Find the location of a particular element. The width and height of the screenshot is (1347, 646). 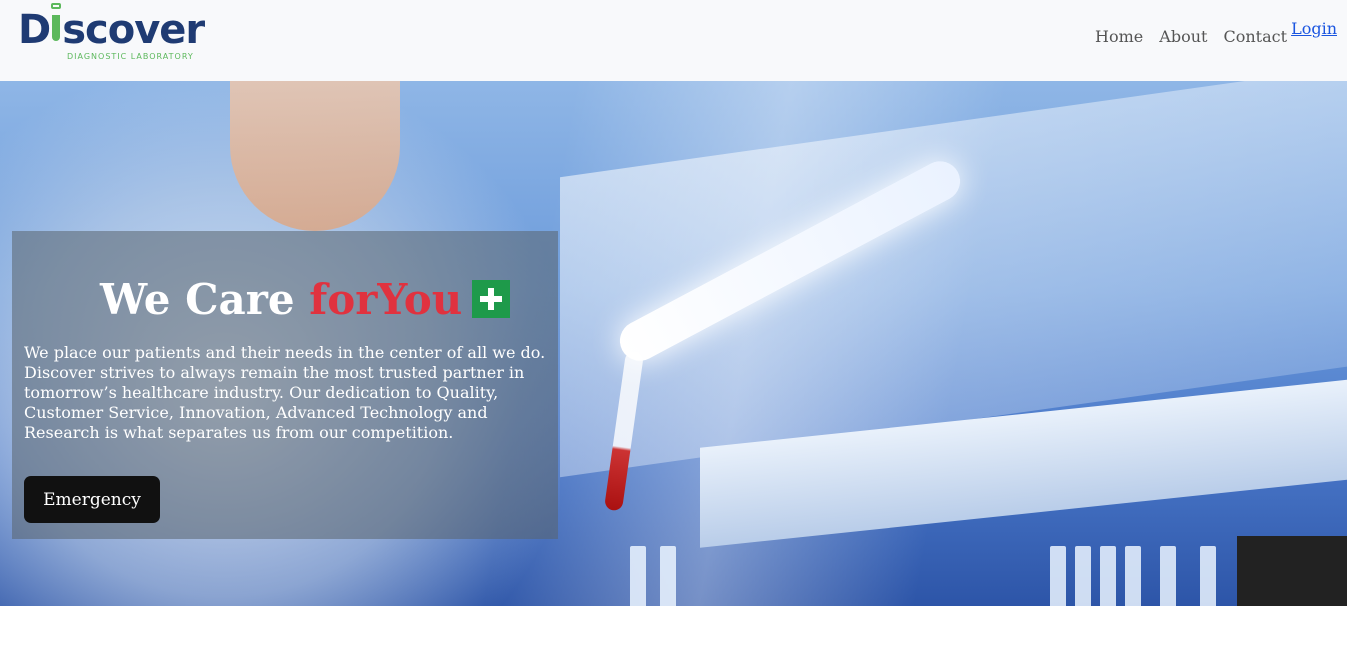

logo-wordmark: Dscover is located at coordinates (111, 28).